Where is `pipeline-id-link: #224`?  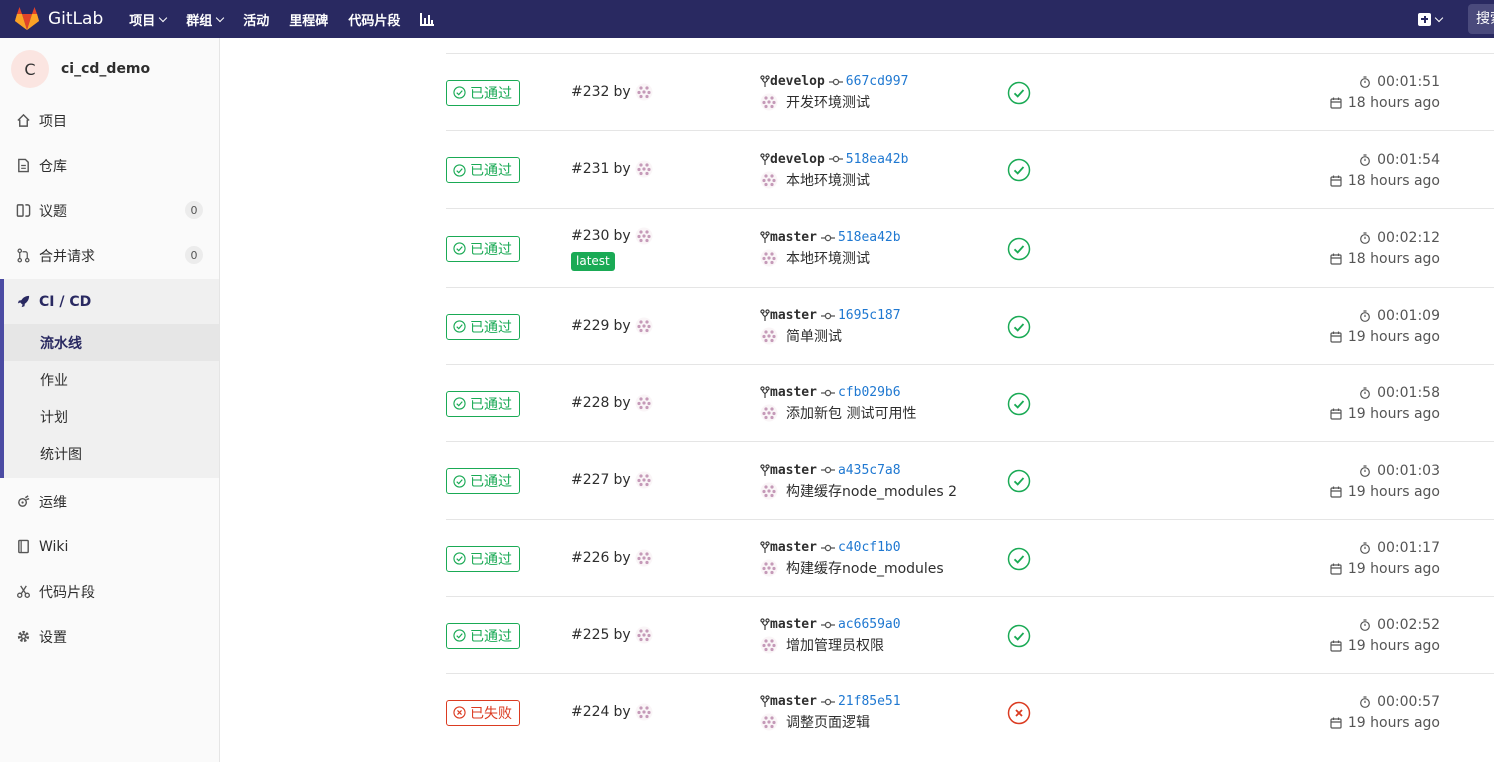
pipeline-id-link: #224 is located at coordinates (590, 712).